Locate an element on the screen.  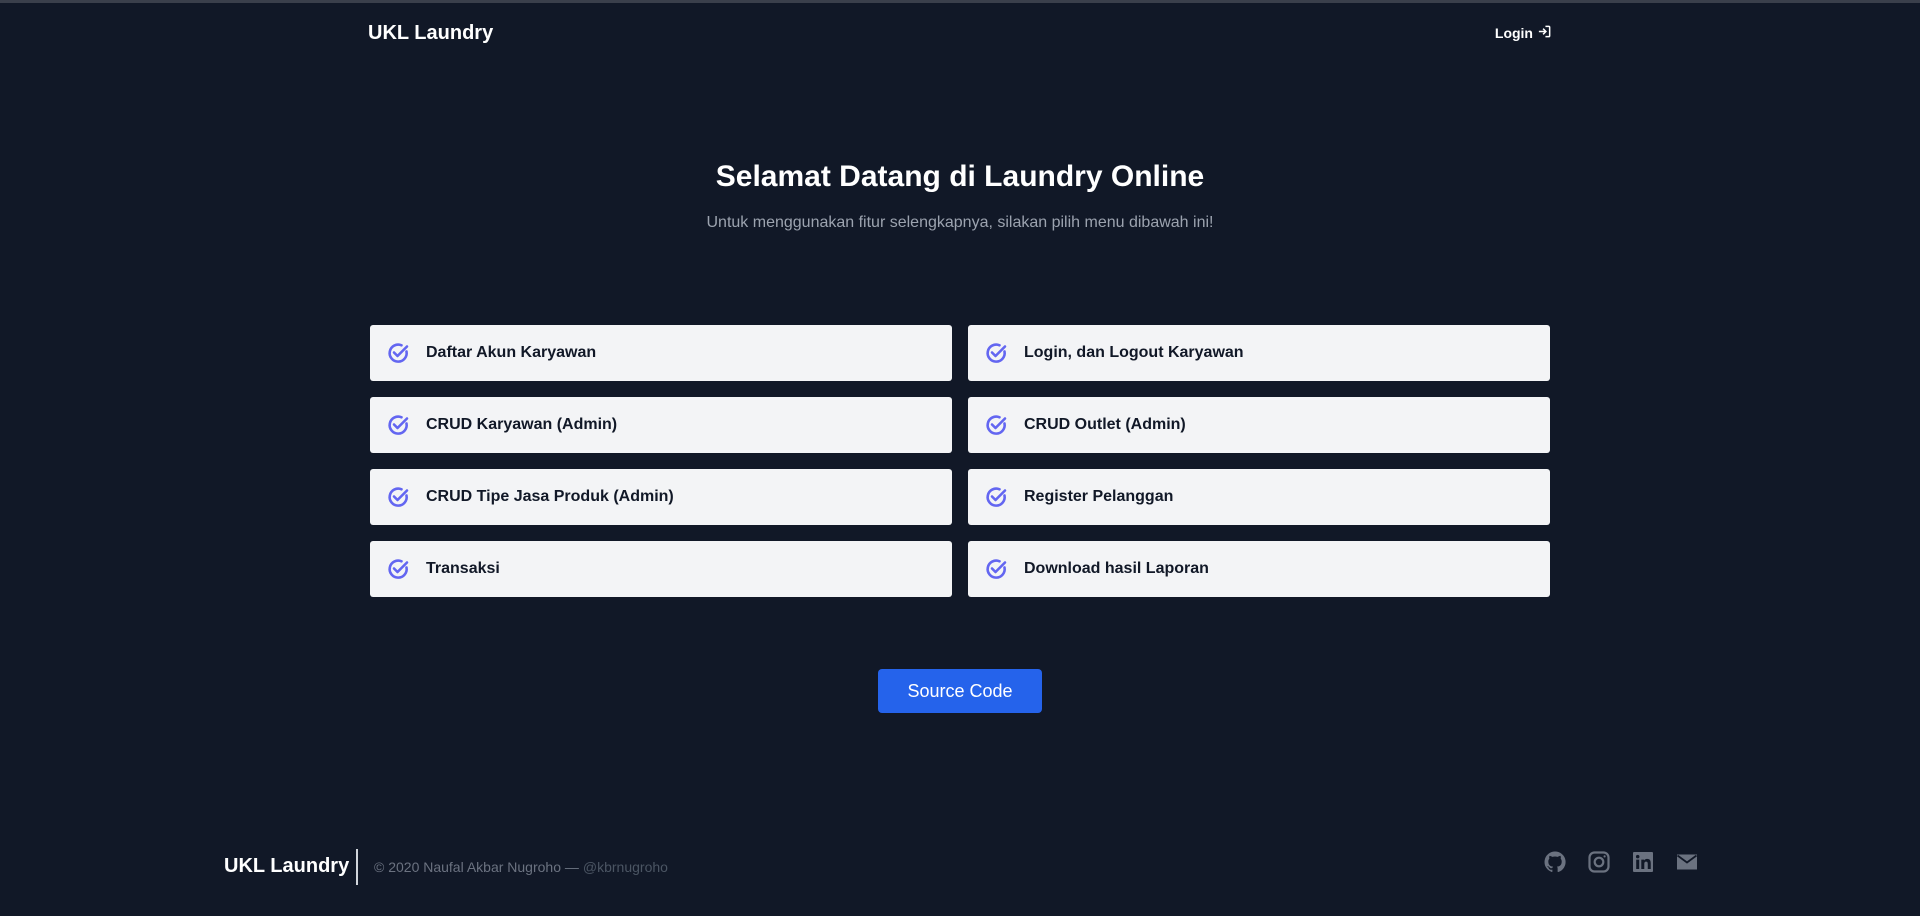
feature-item: CRUD Karyawan (Admin) is located at coordinates (661, 425).